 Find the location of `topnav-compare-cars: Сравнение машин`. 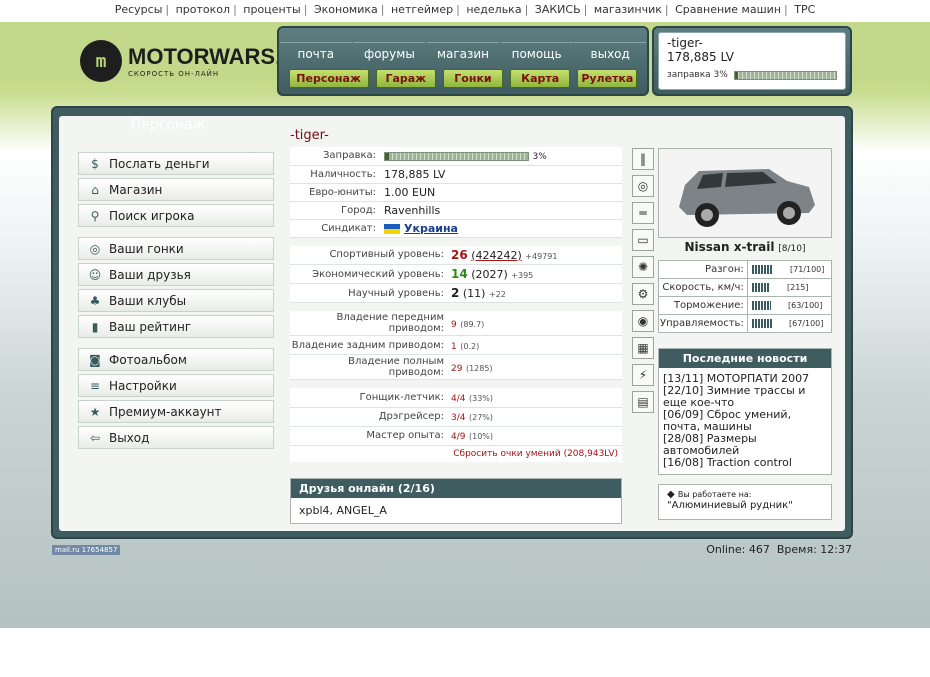

topnav-compare-cars: Сравнение машин is located at coordinates (728, 9).